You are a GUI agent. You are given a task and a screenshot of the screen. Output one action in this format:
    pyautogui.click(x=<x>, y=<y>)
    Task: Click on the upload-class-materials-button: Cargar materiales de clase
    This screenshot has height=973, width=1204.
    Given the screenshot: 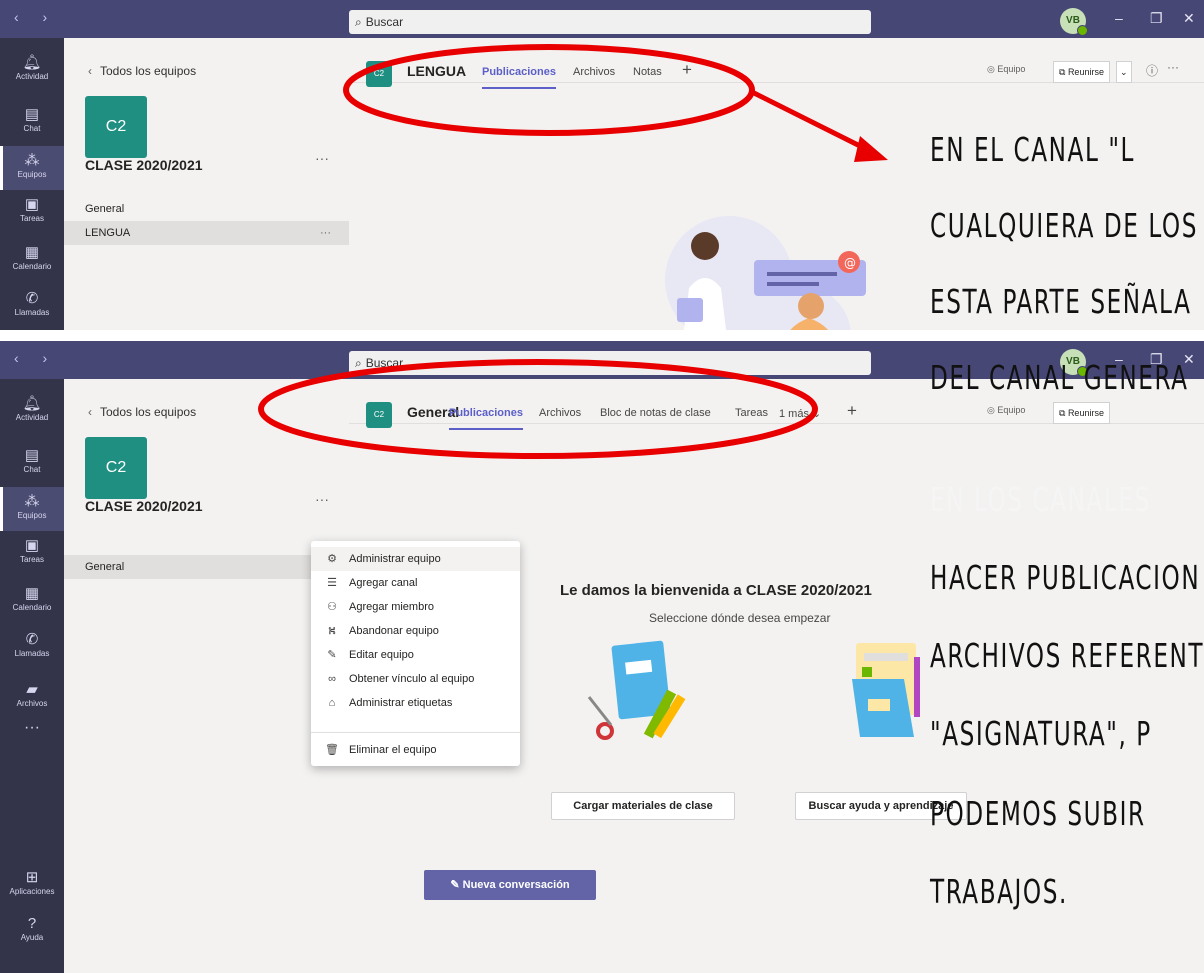 What is the action you would take?
    pyautogui.click(x=643, y=806)
    